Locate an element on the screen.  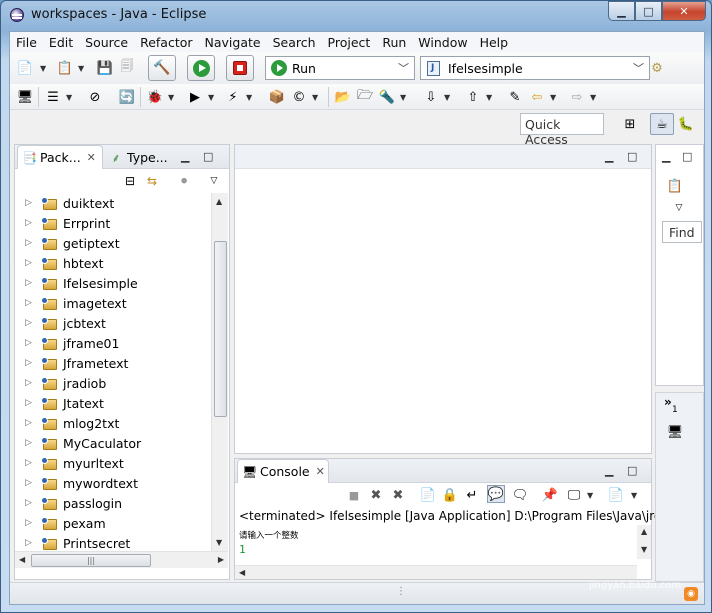
back-icon: ⇦ is located at coordinates (537, 97).